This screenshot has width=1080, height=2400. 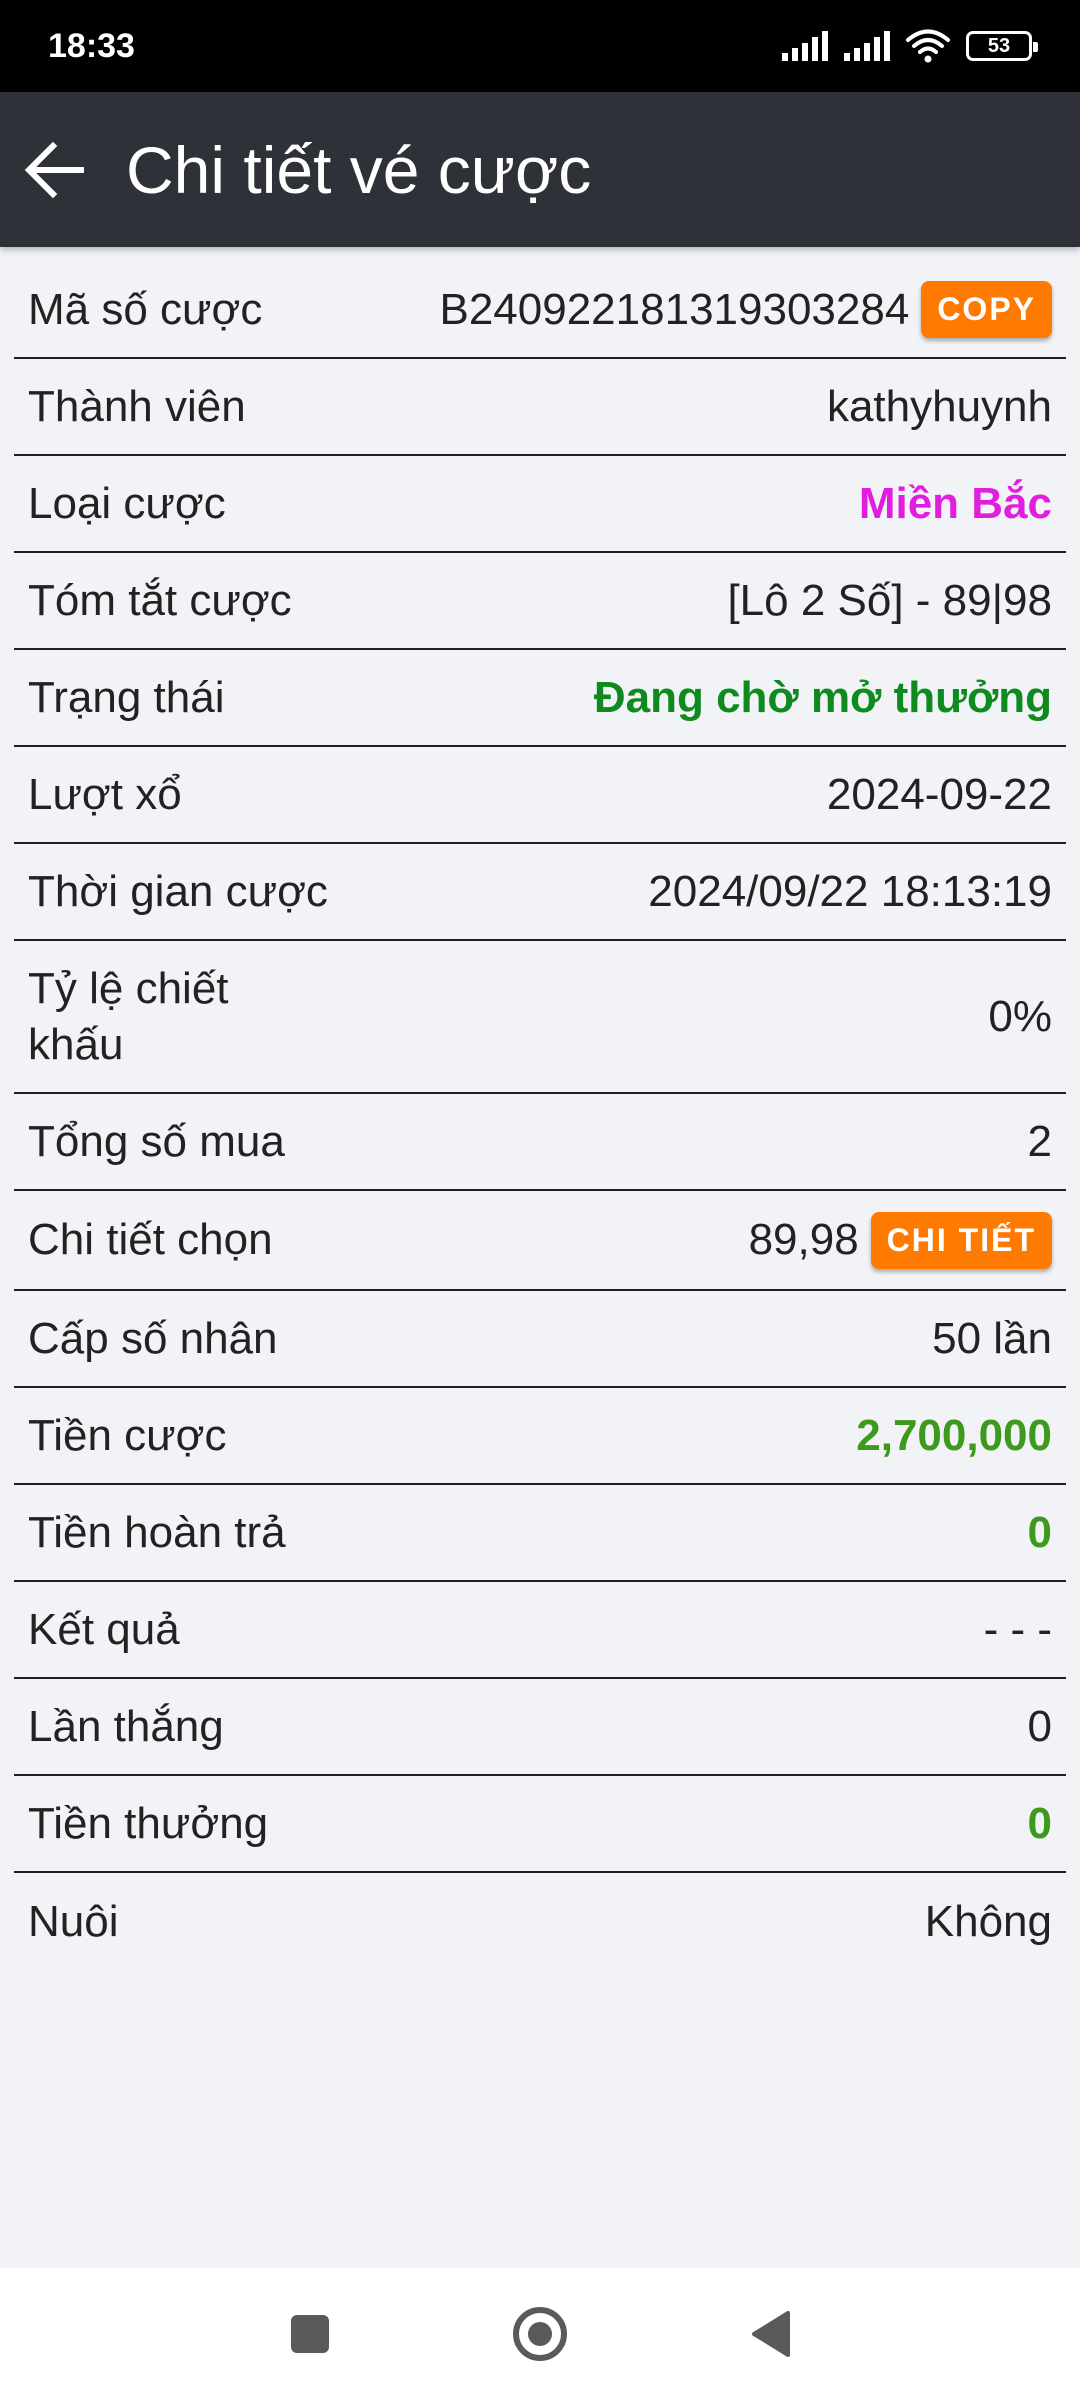 I want to click on battery-level: 53, so click(x=999, y=45).